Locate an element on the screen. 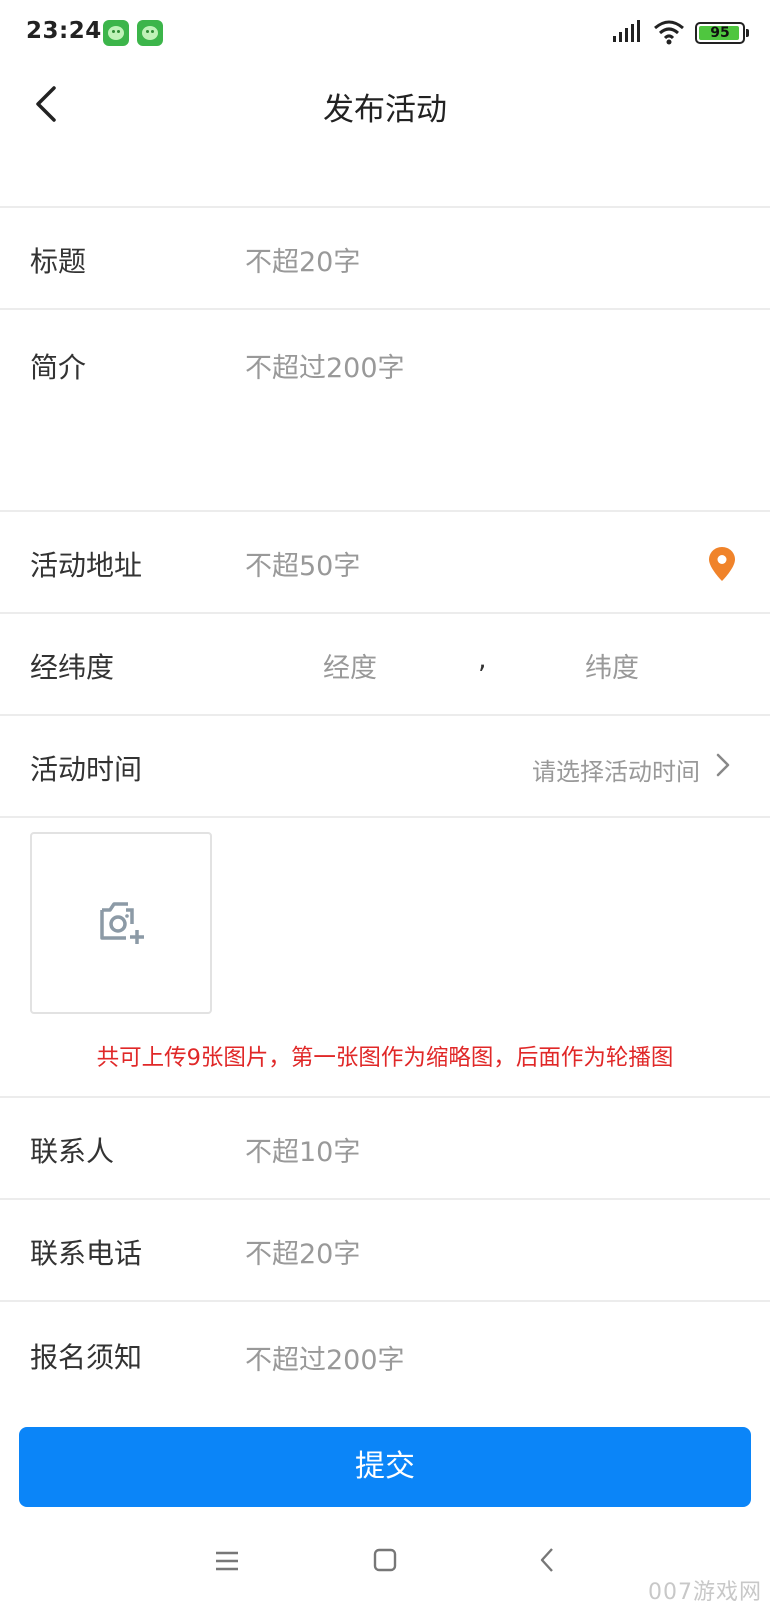 This screenshot has width=770, height=1606. camera-add-icon is located at coordinates (122, 923).